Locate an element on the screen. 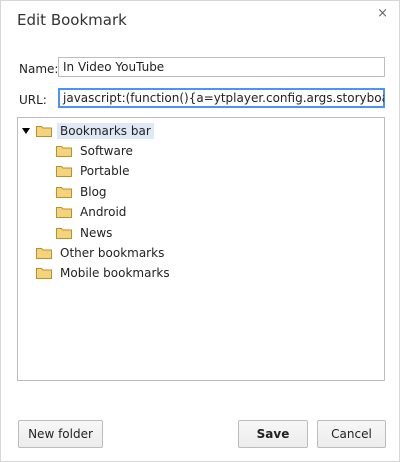 Image resolution: width=400 pixels, height=462 pixels. new-folder-button: New folder is located at coordinates (60, 434).